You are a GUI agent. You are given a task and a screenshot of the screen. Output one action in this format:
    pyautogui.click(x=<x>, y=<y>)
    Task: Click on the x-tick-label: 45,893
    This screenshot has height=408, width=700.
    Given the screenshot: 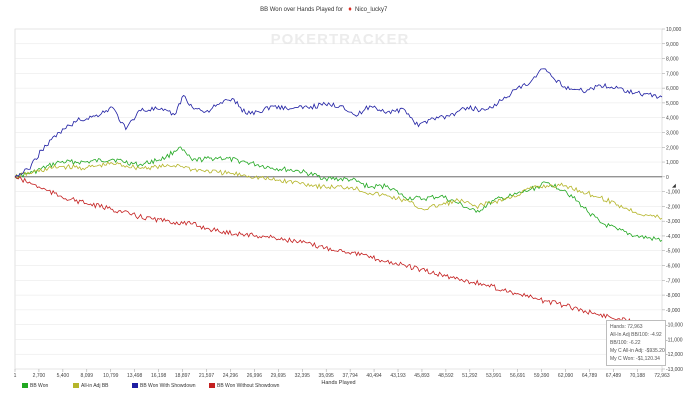 What is the action you would take?
    pyautogui.click(x=422, y=376)
    